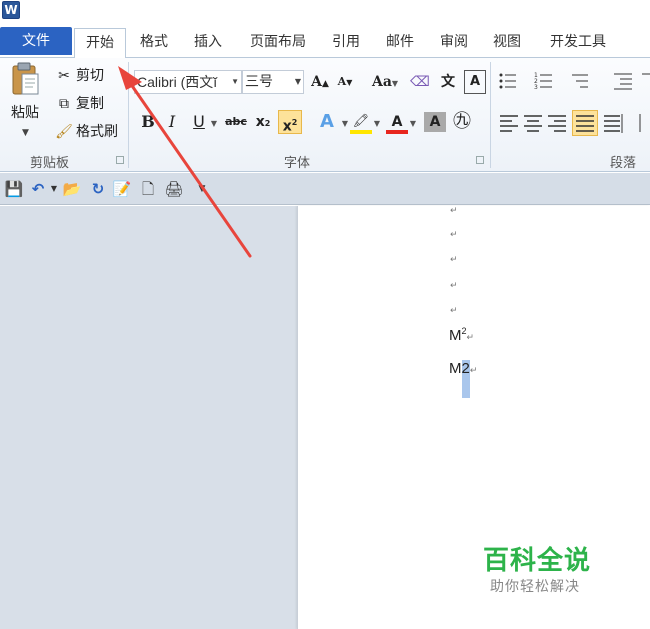 Image resolution: width=650 pixels, height=629 pixels. What do you see at coordinates (645, 81) in the screenshot?
I see `increase-indent-icon` at bounding box center [645, 81].